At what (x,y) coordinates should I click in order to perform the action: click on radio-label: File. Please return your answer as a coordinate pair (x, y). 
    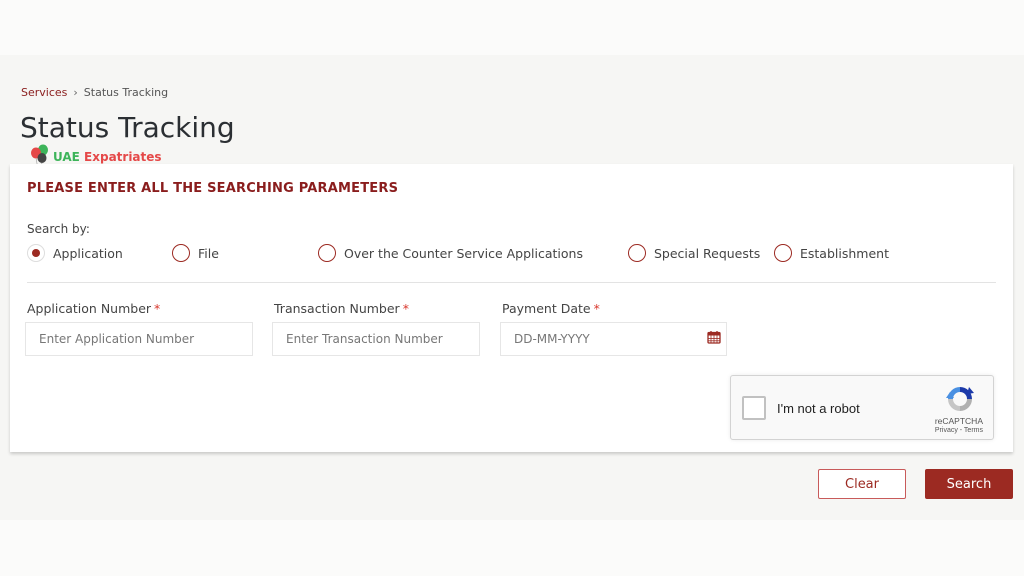
    Looking at the image, I should click on (208, 253).